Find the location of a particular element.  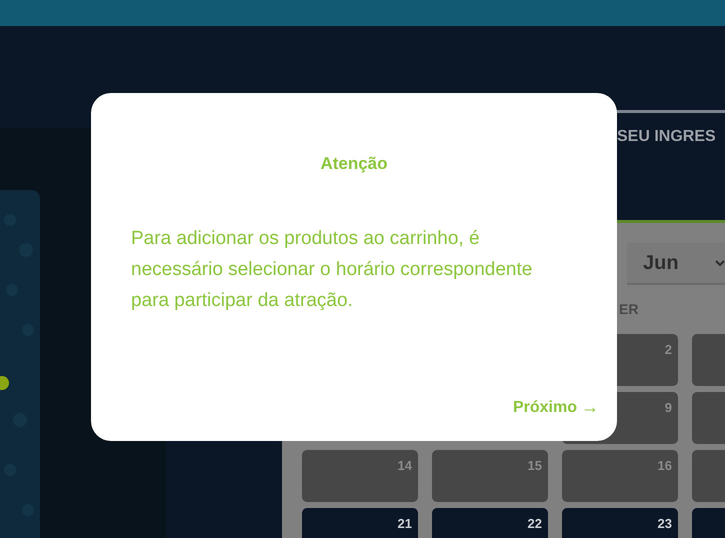

modal-message: Para adicionar os produtos ao carrinho, é necessário selecionar o horário correspondente para participar da atração. is located at coordinates (332, 269).